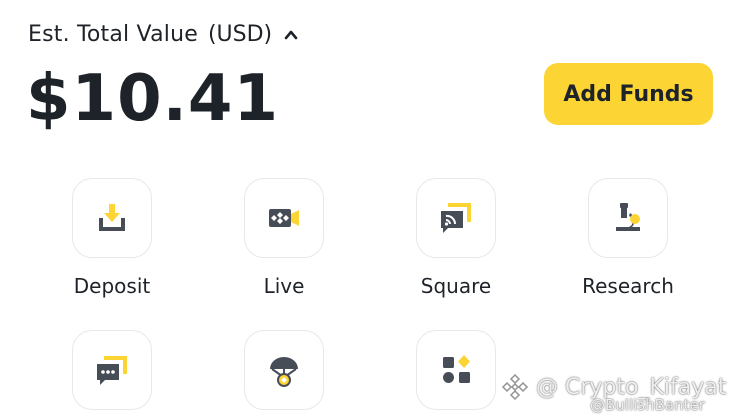 The image size is (739, 415). What do you see at coordinates (112, 286) in the screenshot?
I see `tile-label: Deposit` at bounding box center [112, 286].